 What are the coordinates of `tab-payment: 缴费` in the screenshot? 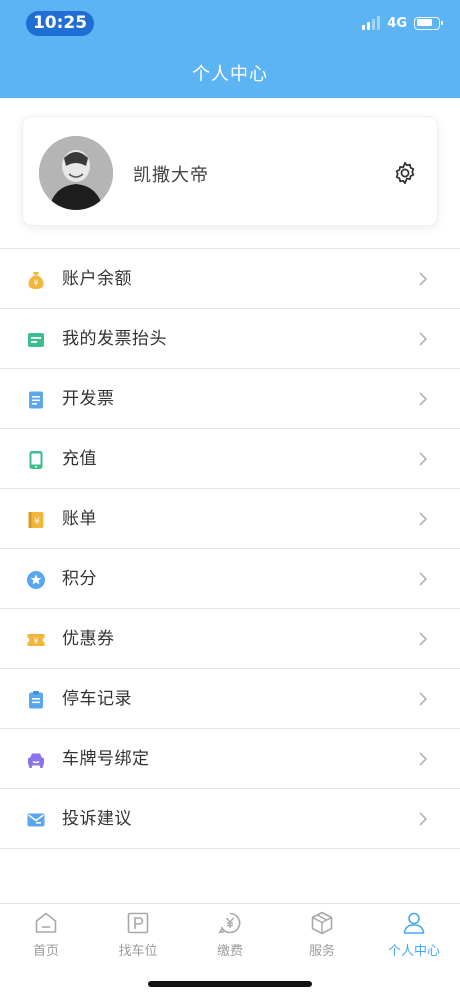 It's located at (230, 936).